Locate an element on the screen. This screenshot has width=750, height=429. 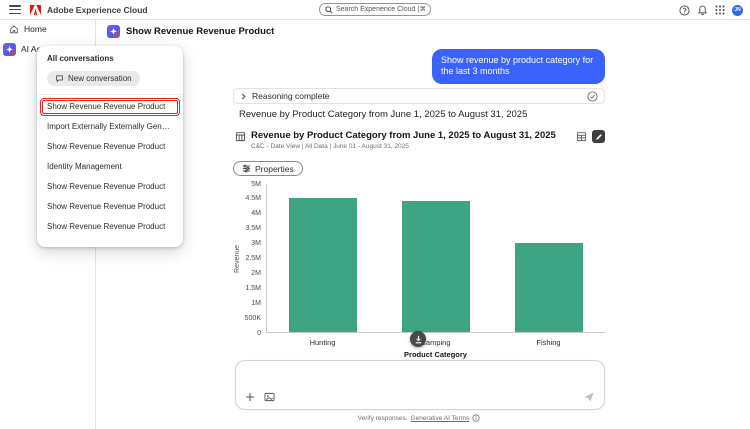
app-switcher-icon is located at coordinates (720, 10).